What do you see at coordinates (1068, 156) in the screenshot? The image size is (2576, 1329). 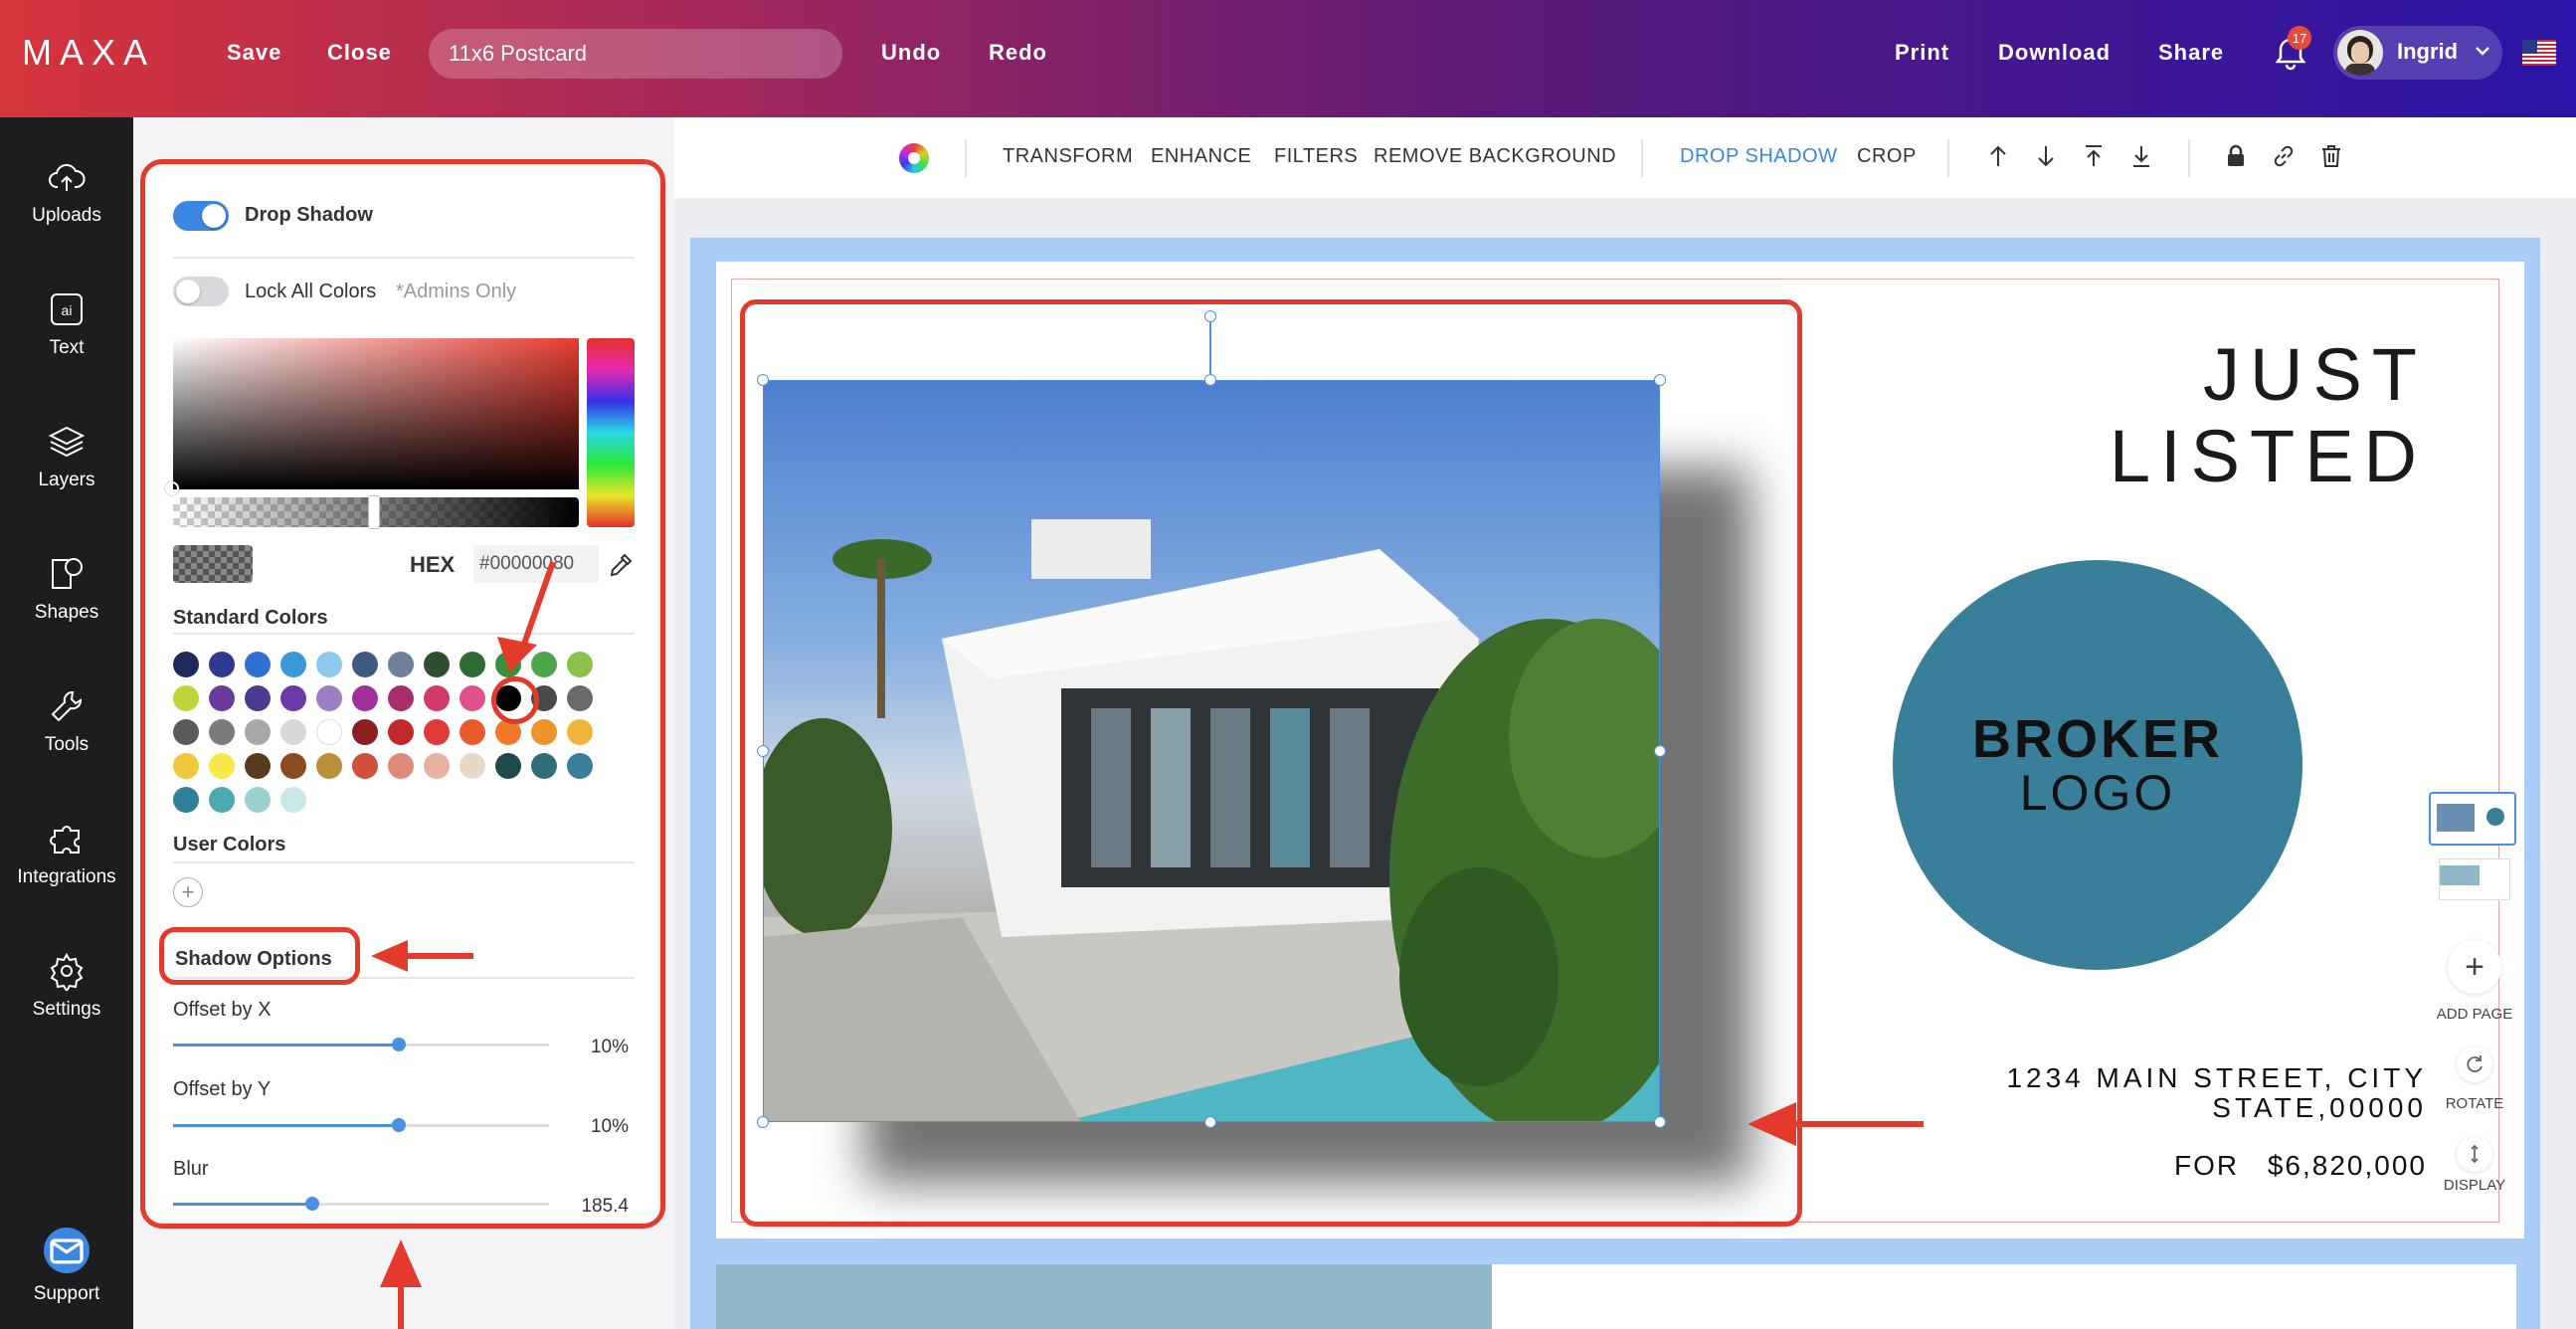 I see `transform-tab: TRANSFORM` at bounding box center [1068, 156].